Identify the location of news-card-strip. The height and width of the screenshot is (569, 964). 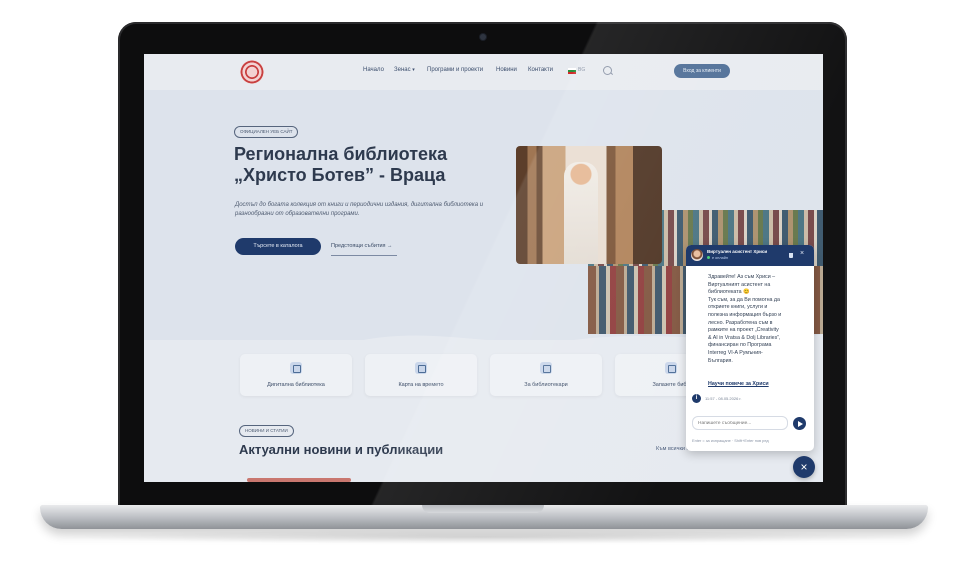
(299, 480).